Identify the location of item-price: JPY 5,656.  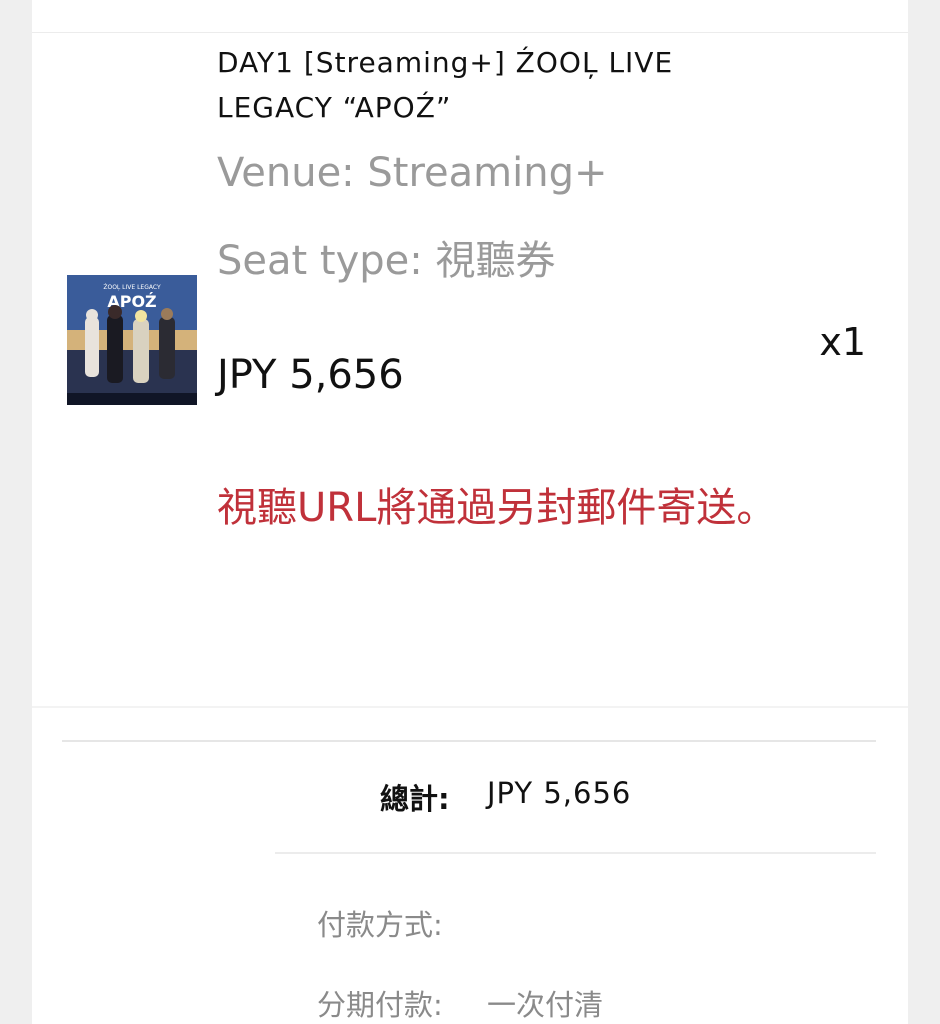
(310, 375).